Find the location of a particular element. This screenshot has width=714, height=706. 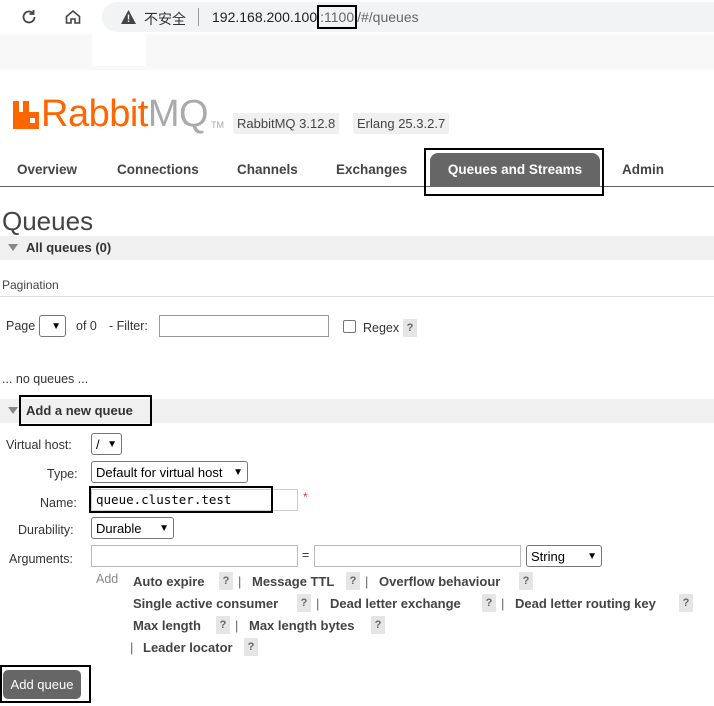

page-title: Queues is located at coordinates (48, 221).